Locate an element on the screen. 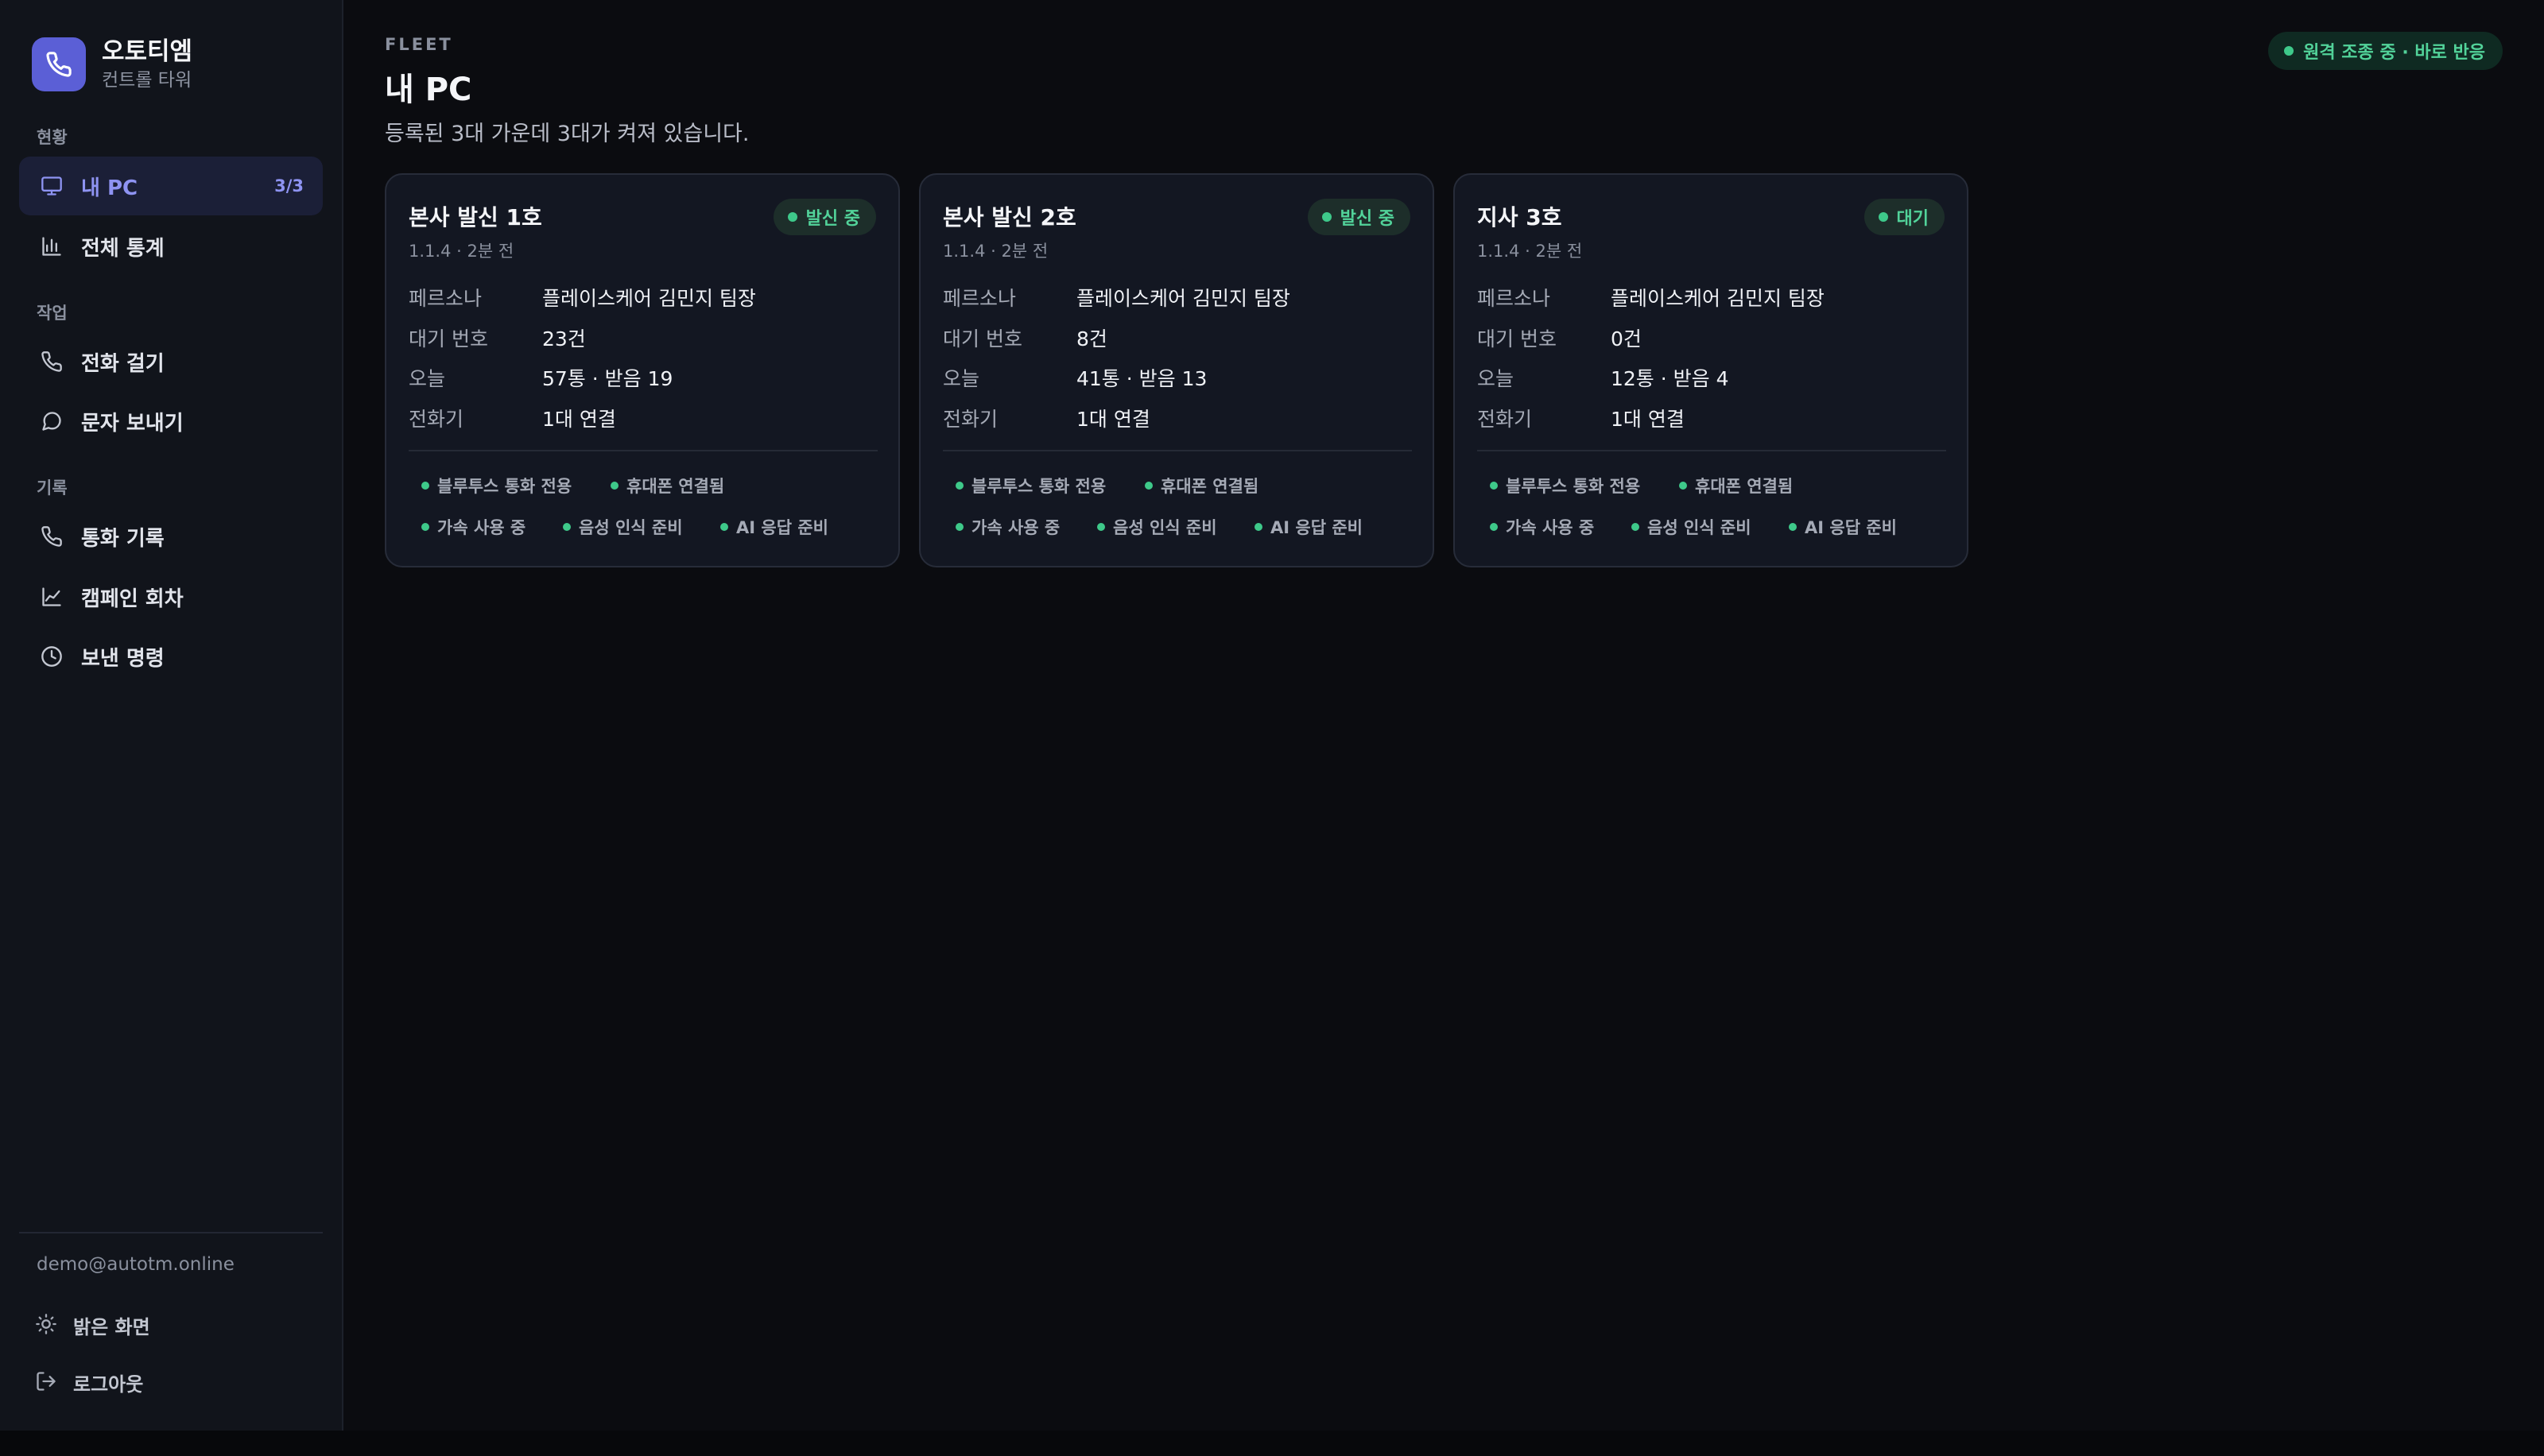 The width and height of the screenshot is (2544, 1456). field-row-today: 오늘 41통 · 받음 13 is located at coordinates (1177, 377).